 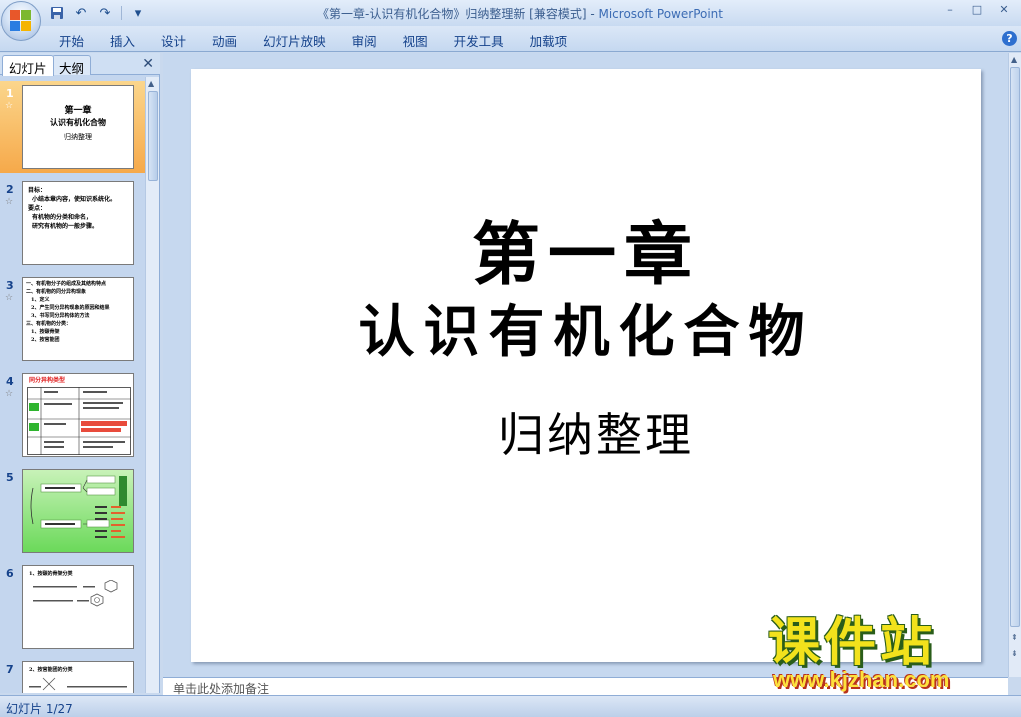 I want to click on thumb-text: 要点：, so click(x=37, y=208).